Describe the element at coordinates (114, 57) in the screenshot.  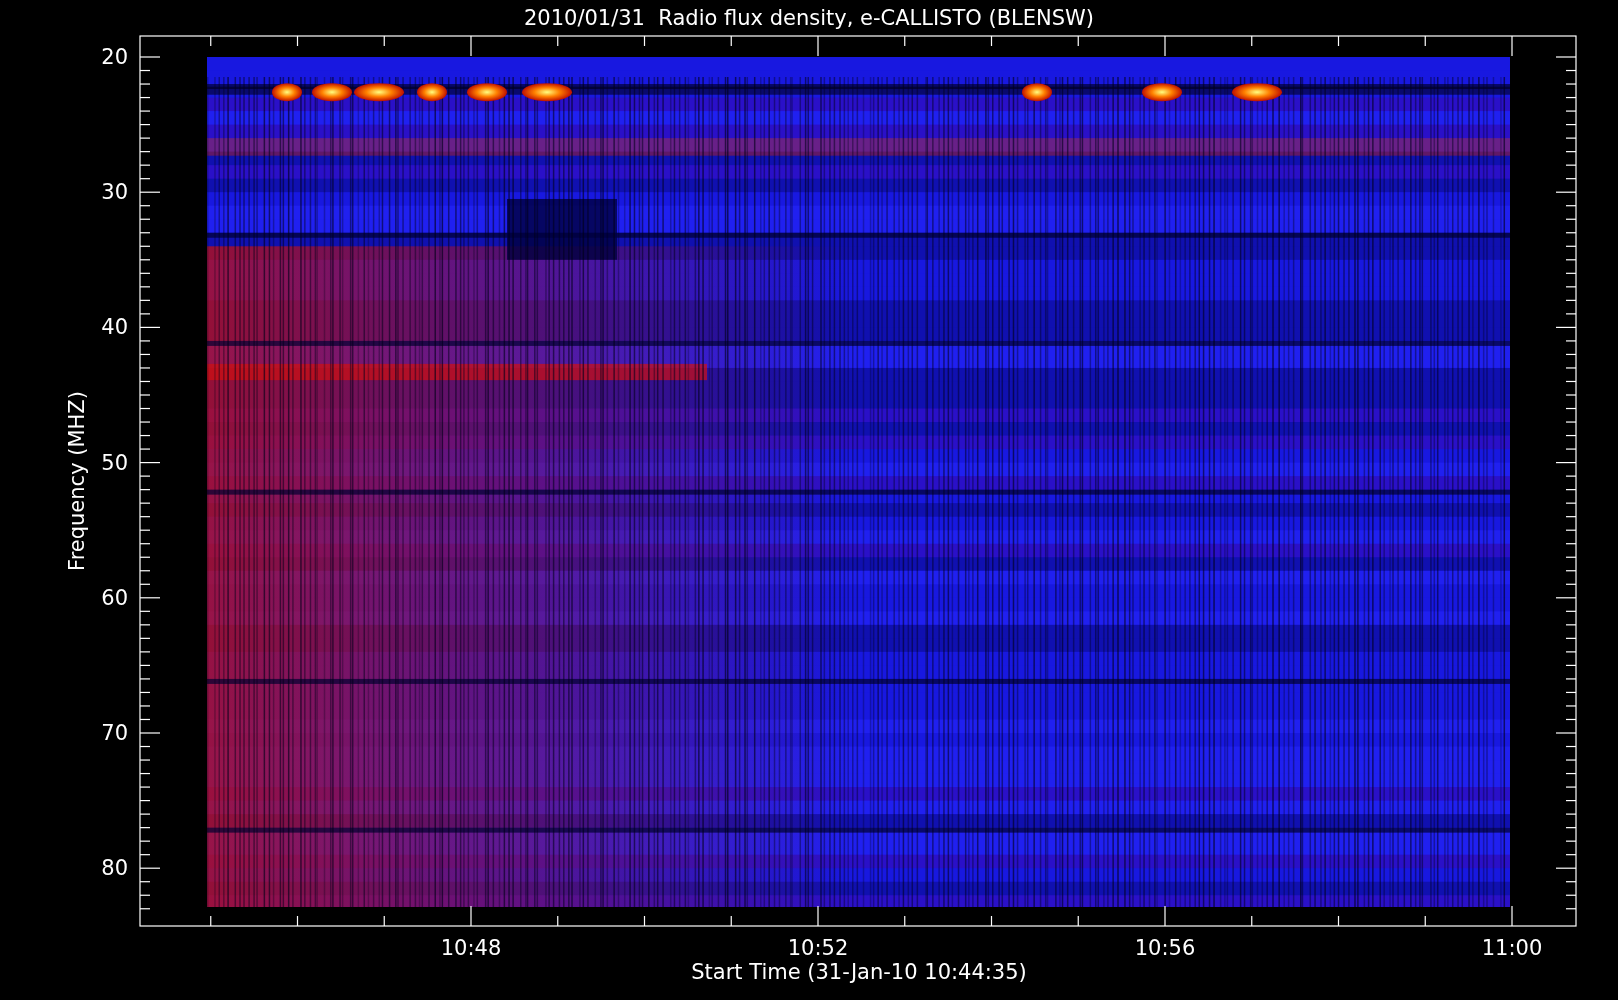
I see `tick-label: 20` at that location.